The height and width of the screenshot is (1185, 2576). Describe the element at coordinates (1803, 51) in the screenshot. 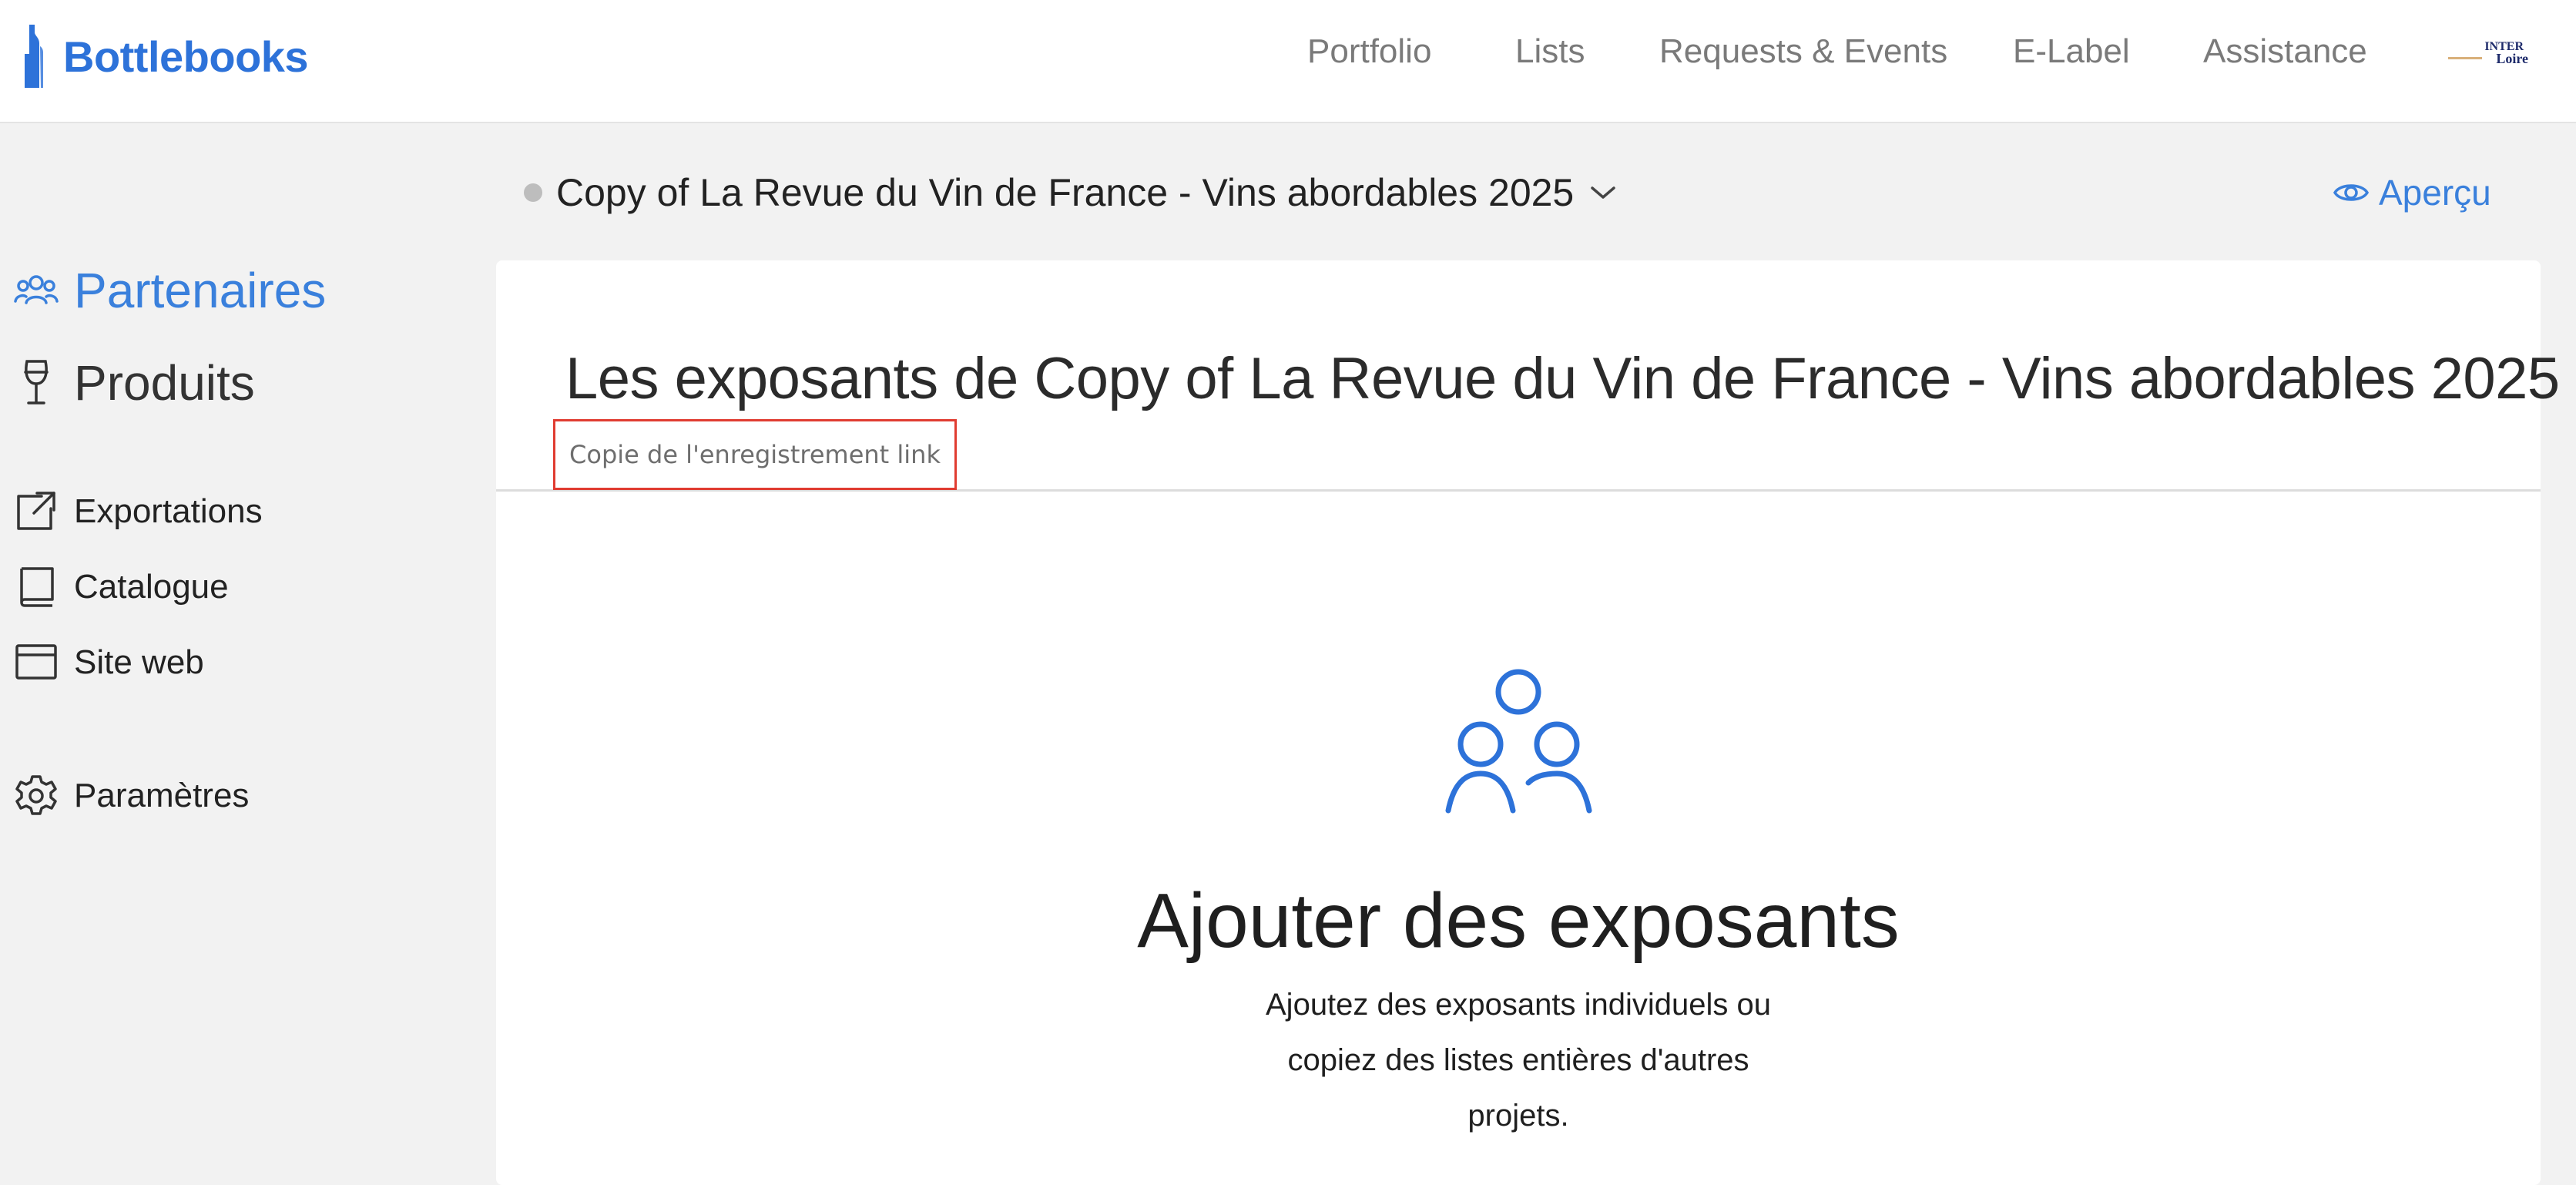

I see `nav-requests-events: Requests & Events` at that location.